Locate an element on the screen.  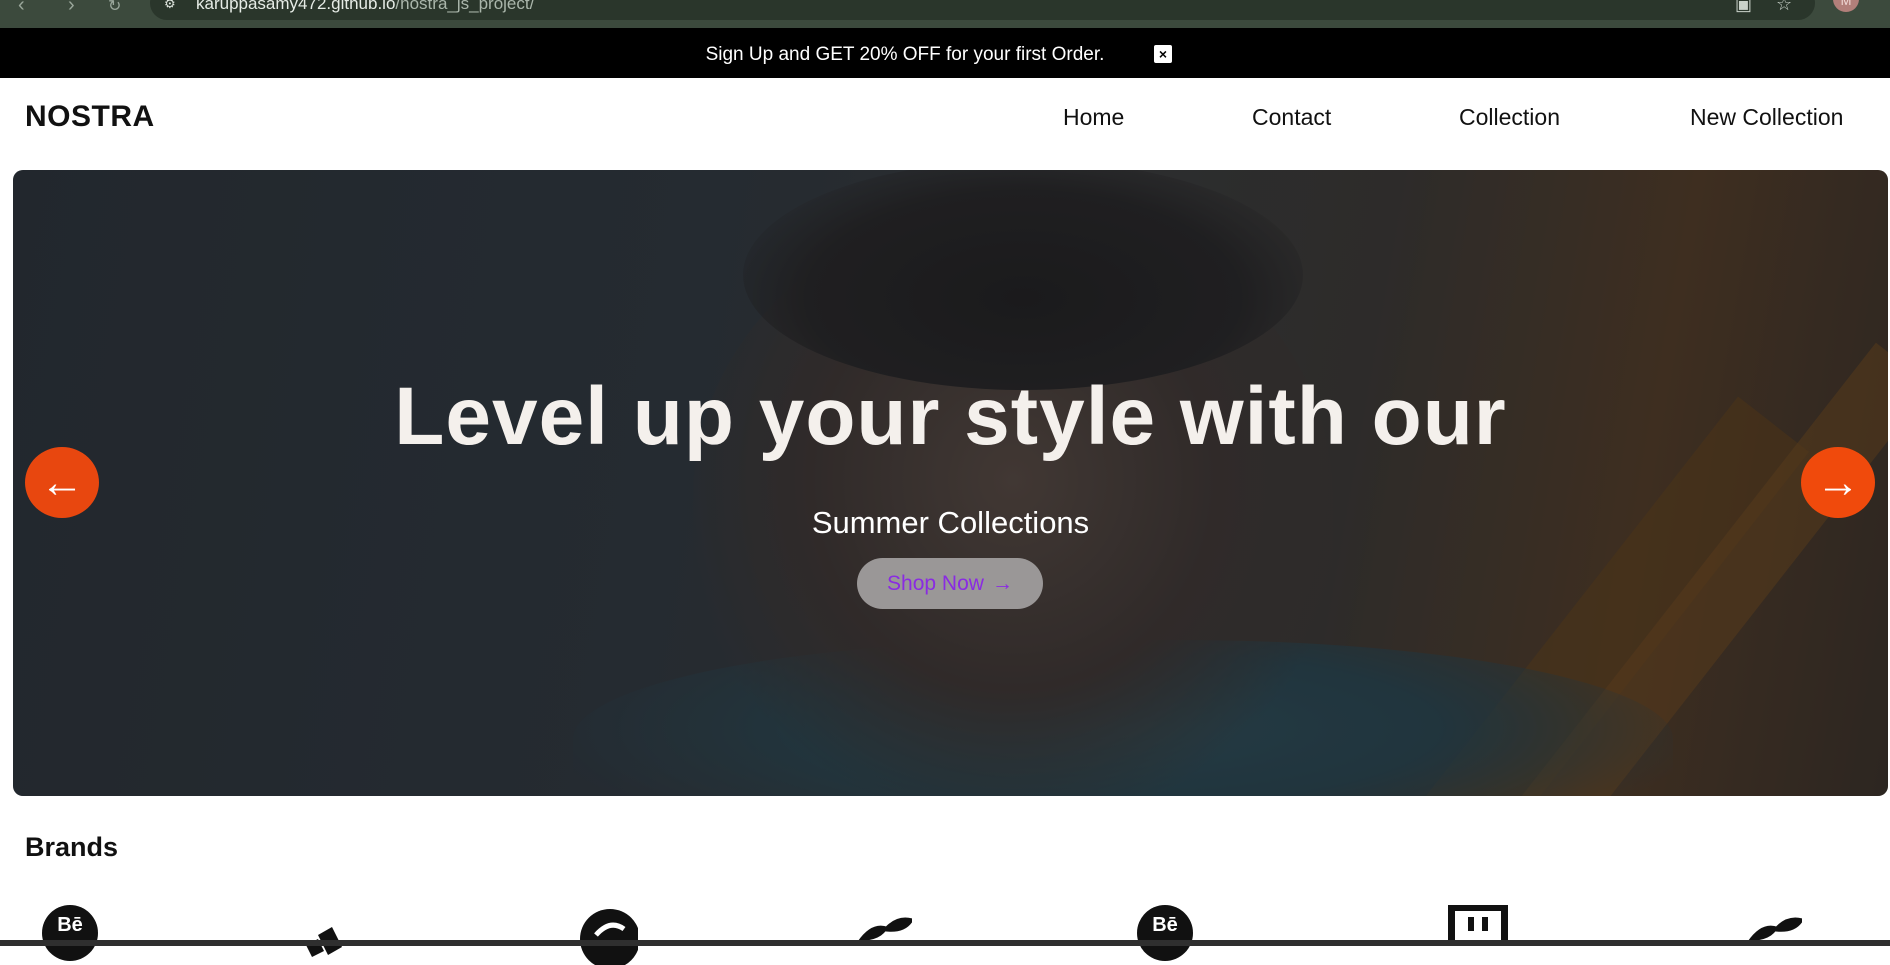
carousel-prev-button: ← is located at coordinates (62, 482).